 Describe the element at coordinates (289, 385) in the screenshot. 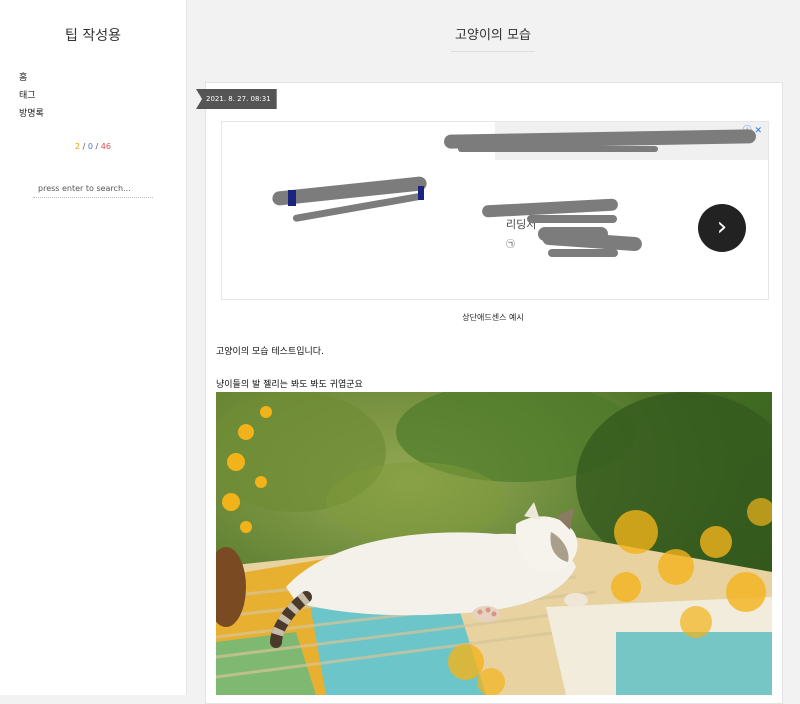

I see `post-paragraph: 냥이들의 발 젤리는 봐도 봐도 귀엽군요` at that location.